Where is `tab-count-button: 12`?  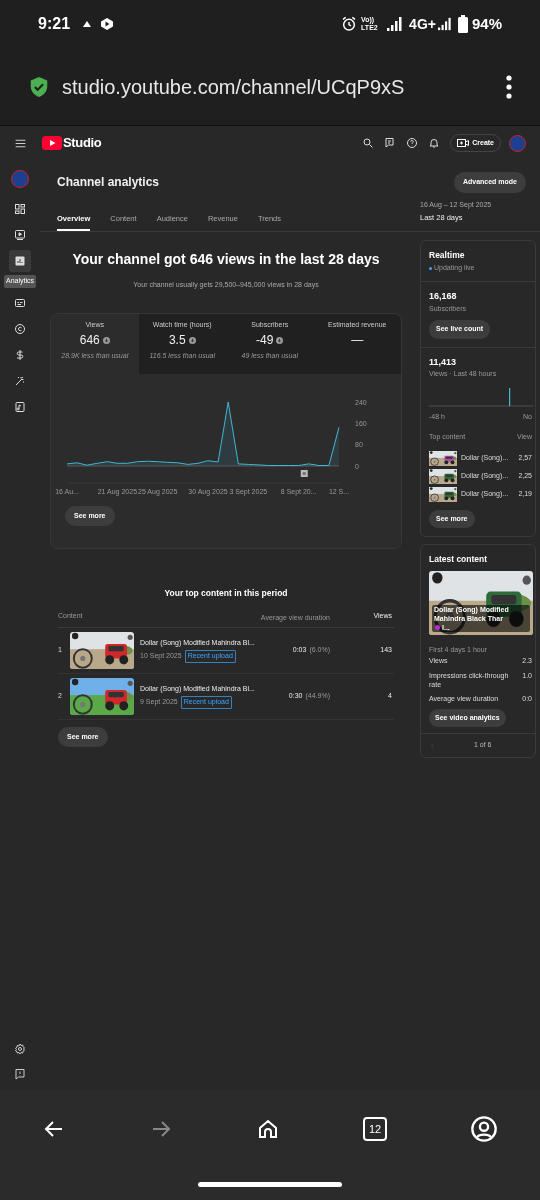 tab-count-button: 12 is located at coordinates (375, 1129).